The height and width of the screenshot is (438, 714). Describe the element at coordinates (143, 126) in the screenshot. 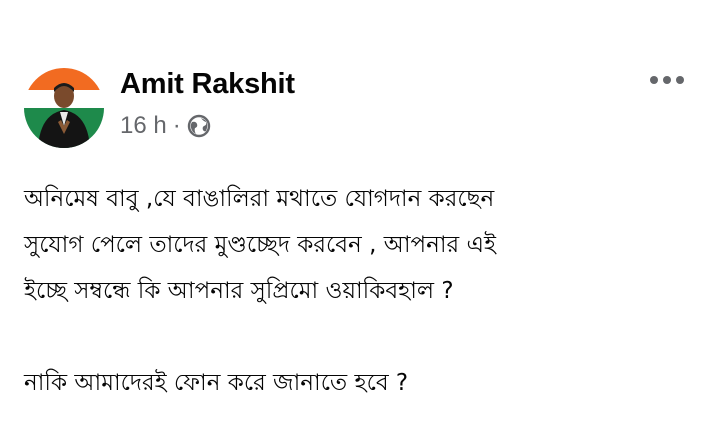

I see `post-timestamp: 16 h` at that location.